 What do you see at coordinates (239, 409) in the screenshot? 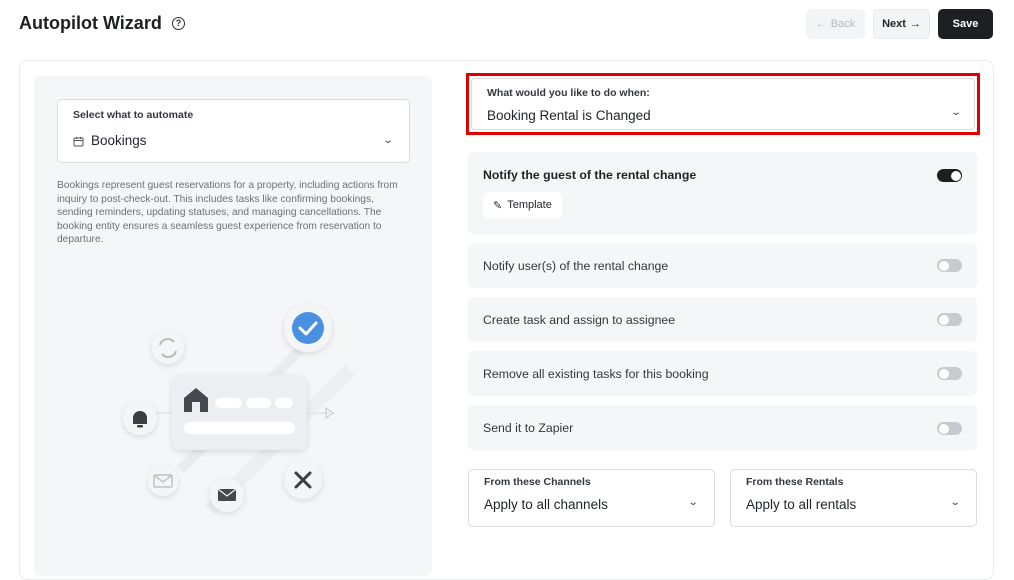
I see `bookings-illustration` at bounding box center [239, 409].